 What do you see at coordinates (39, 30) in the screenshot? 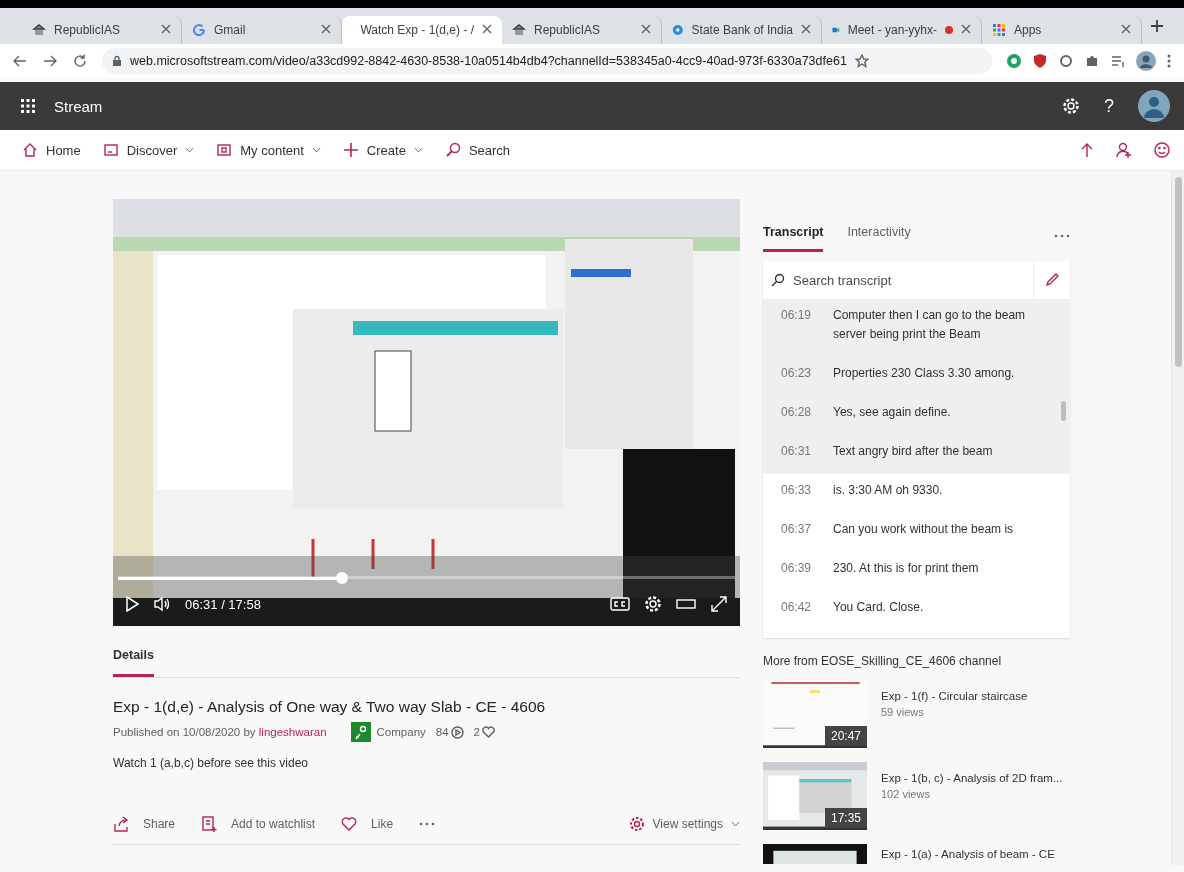
I see `building-icon` at bounding box center [39, 30].